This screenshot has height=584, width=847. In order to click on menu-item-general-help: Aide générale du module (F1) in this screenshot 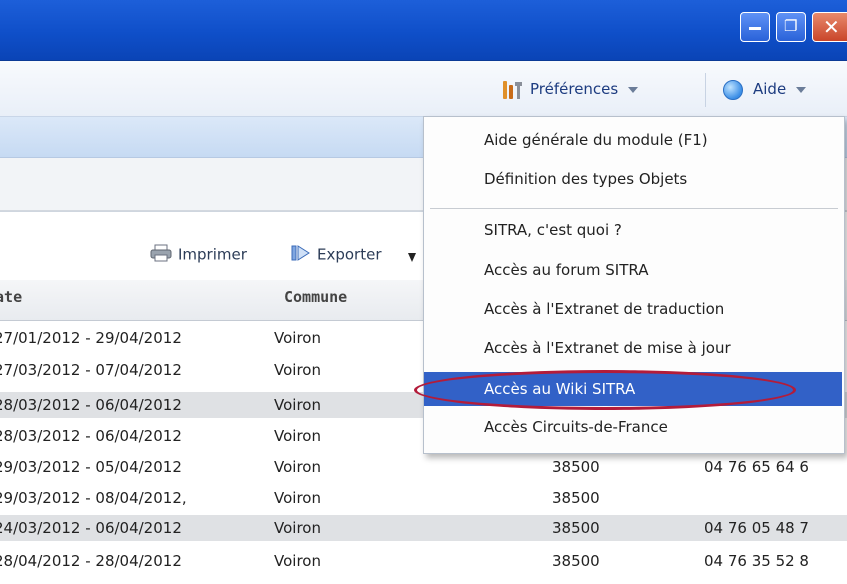, I will do `click(633, 140)`.